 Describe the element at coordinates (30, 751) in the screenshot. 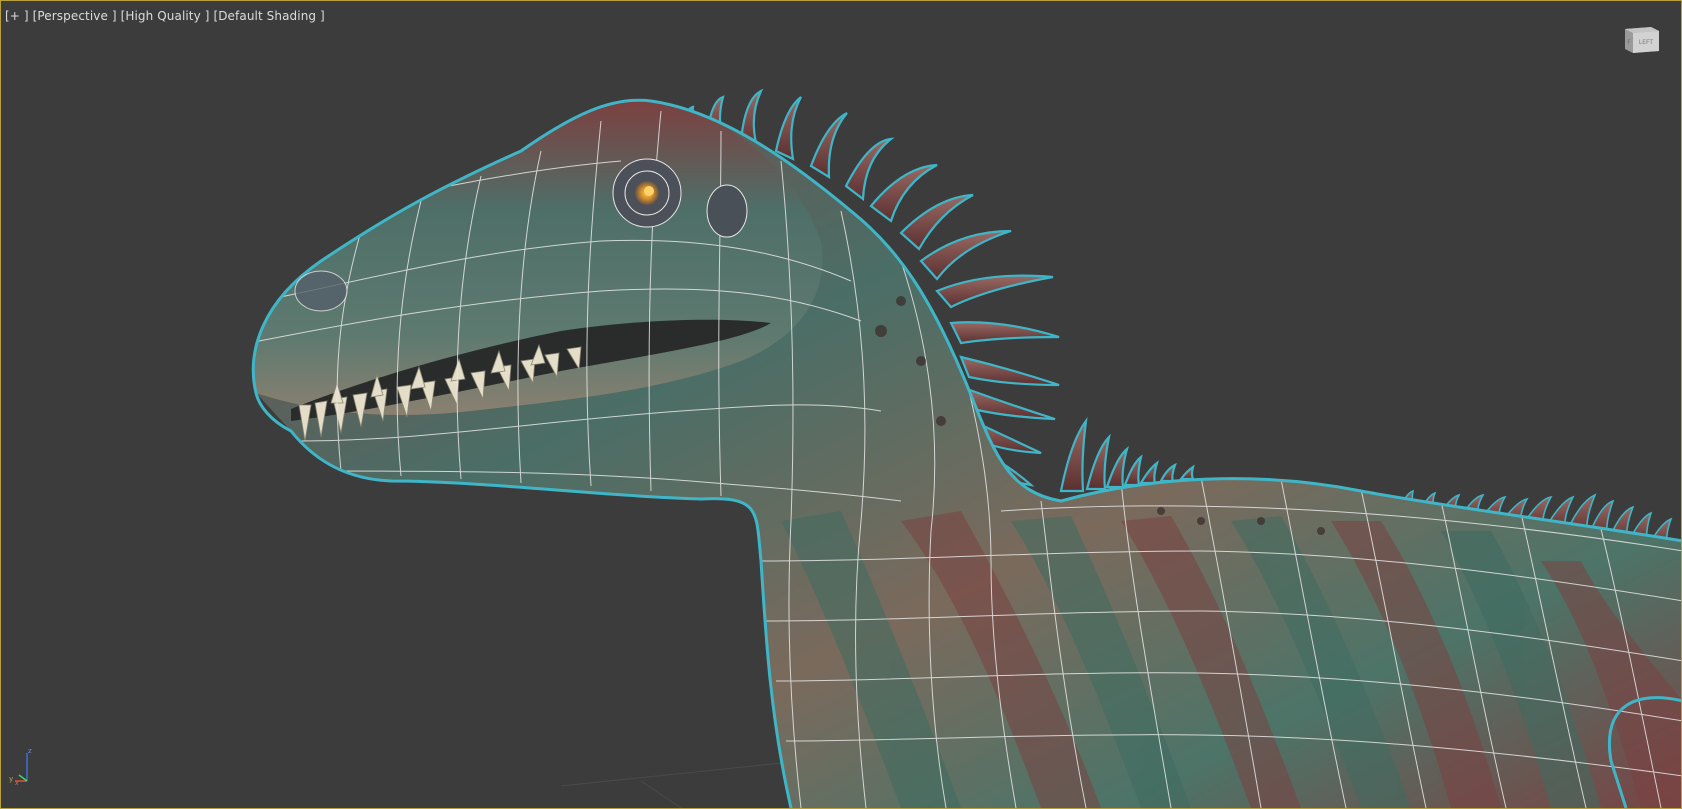

I see `axis-z-label: z` at that location.